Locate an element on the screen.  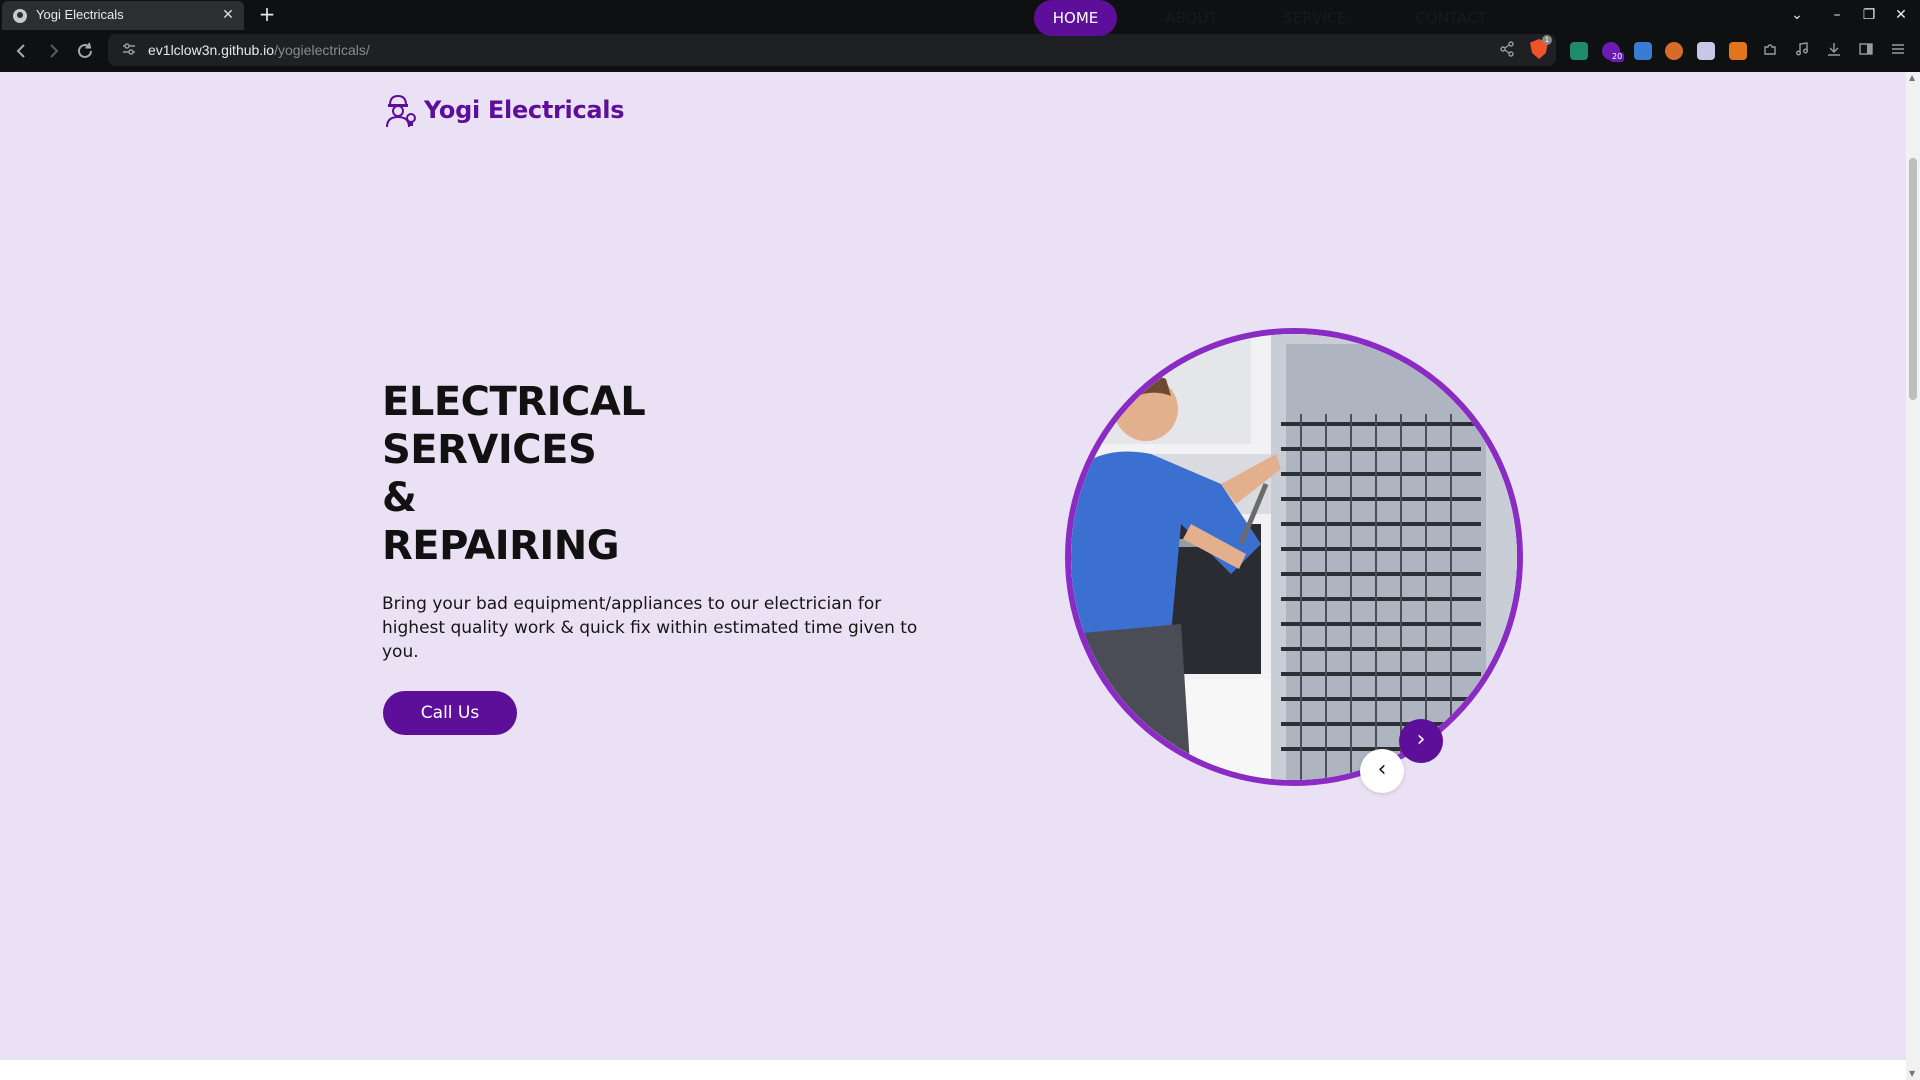
carousel-prev-button: ‹ is located at coordinates (1382, 771).